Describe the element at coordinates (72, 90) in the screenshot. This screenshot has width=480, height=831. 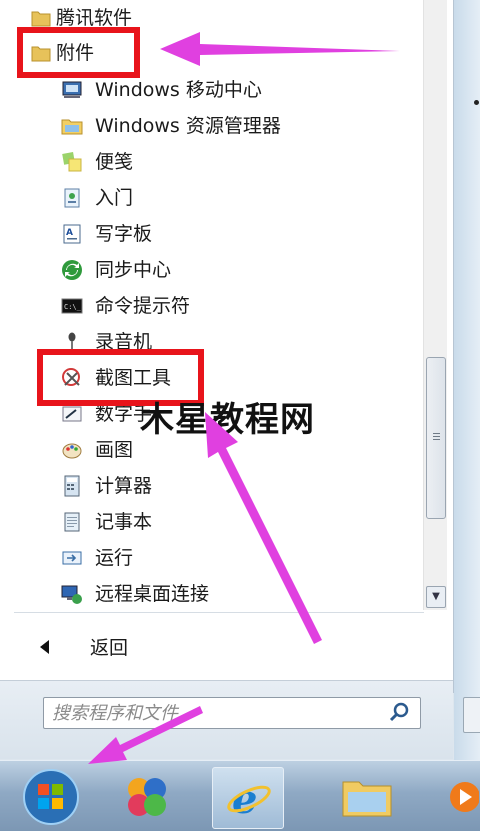
I see `mobility-center-icon` at that location.